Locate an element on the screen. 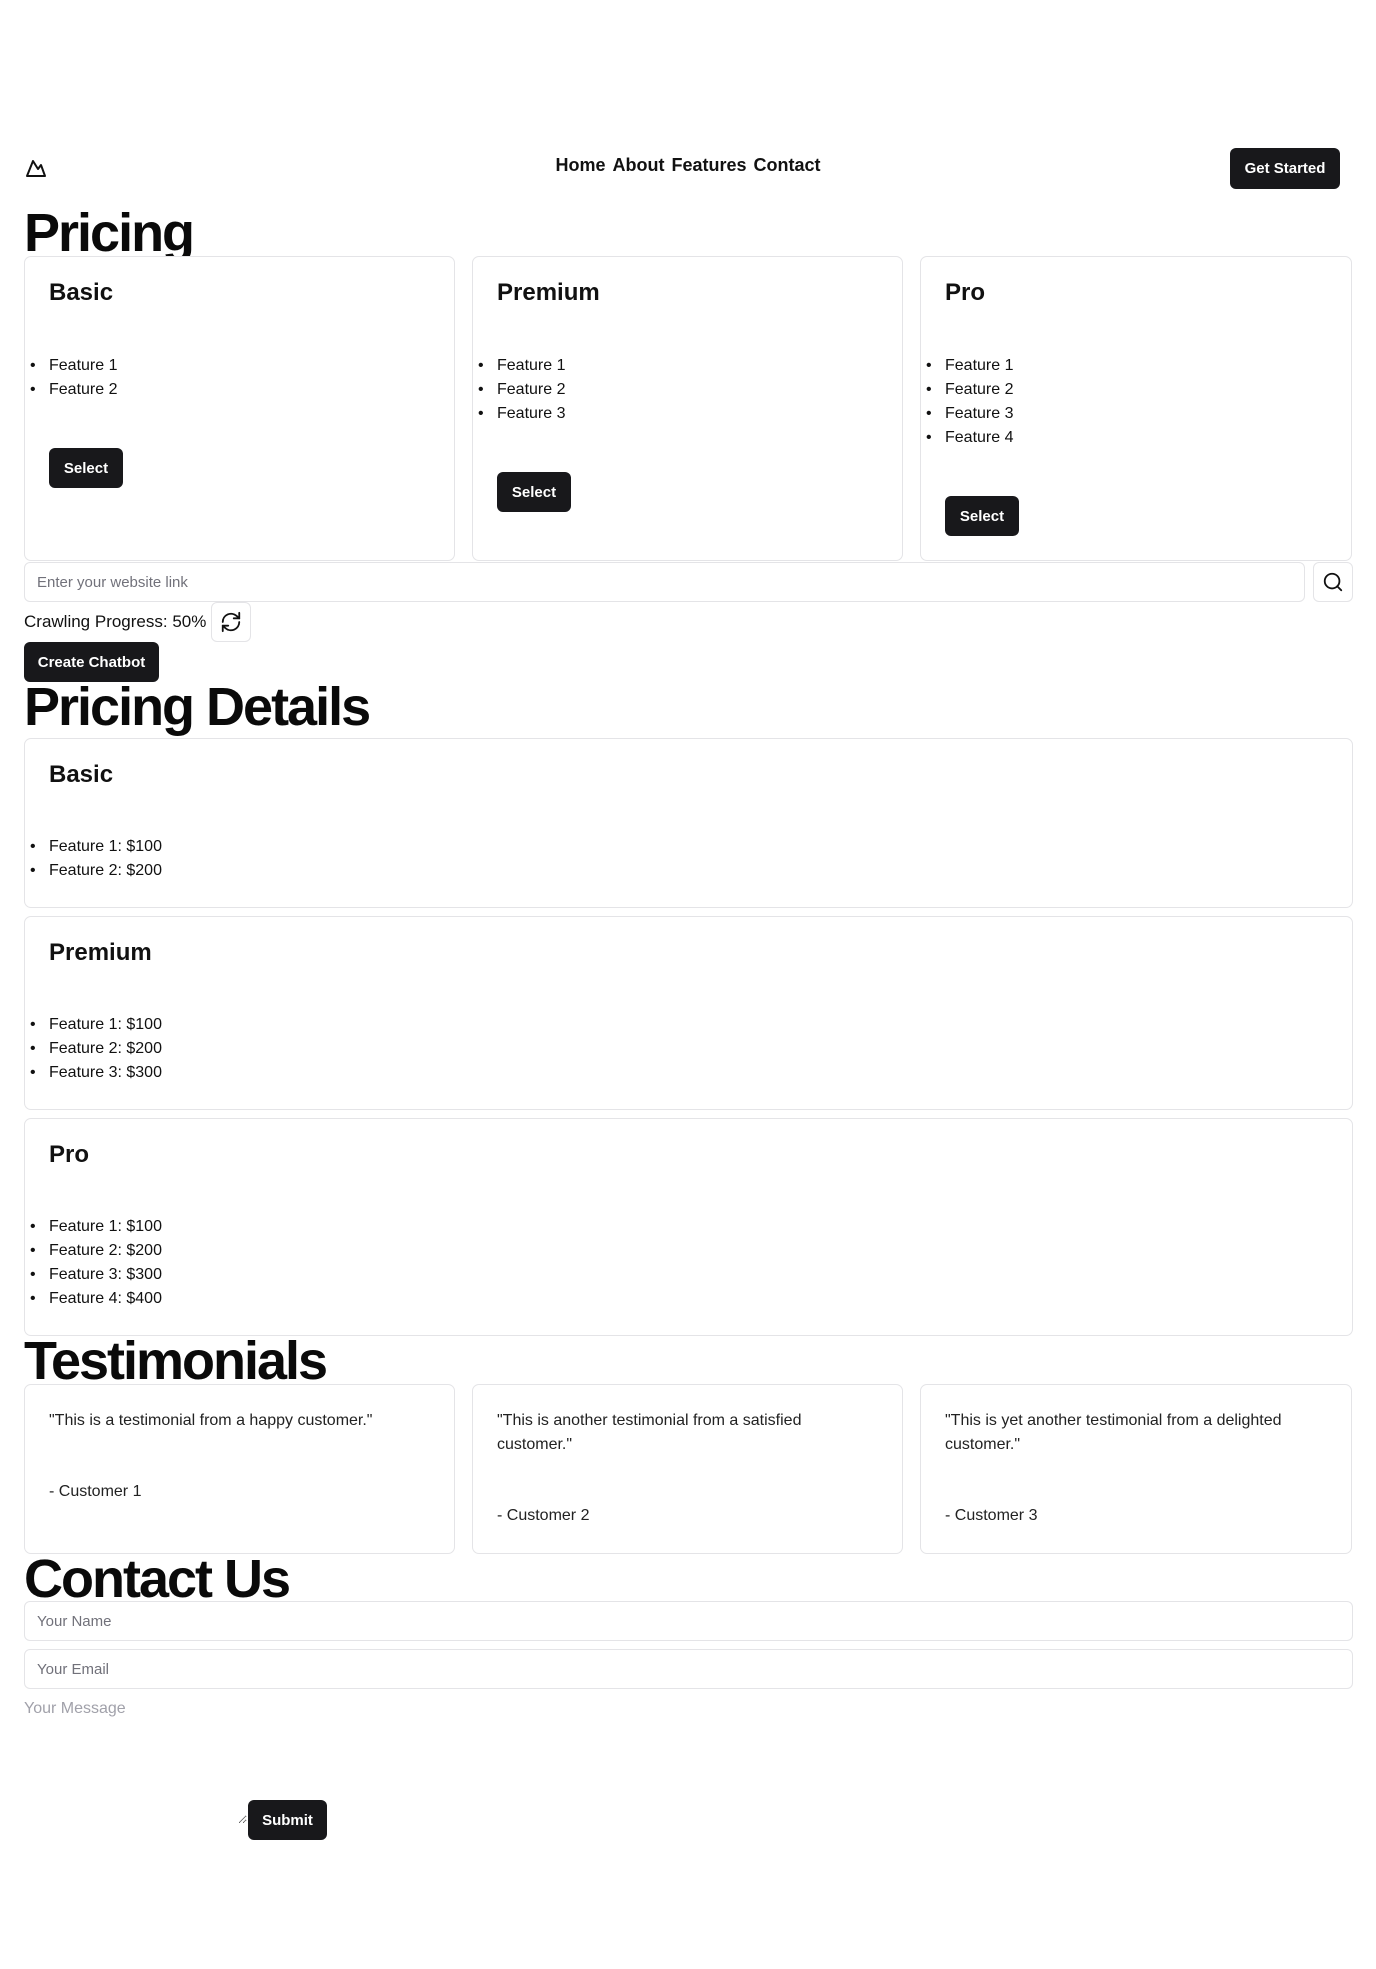 The width and height of the screenshot is (1376, 1969). search-button is located at coordinates (1333, 582).